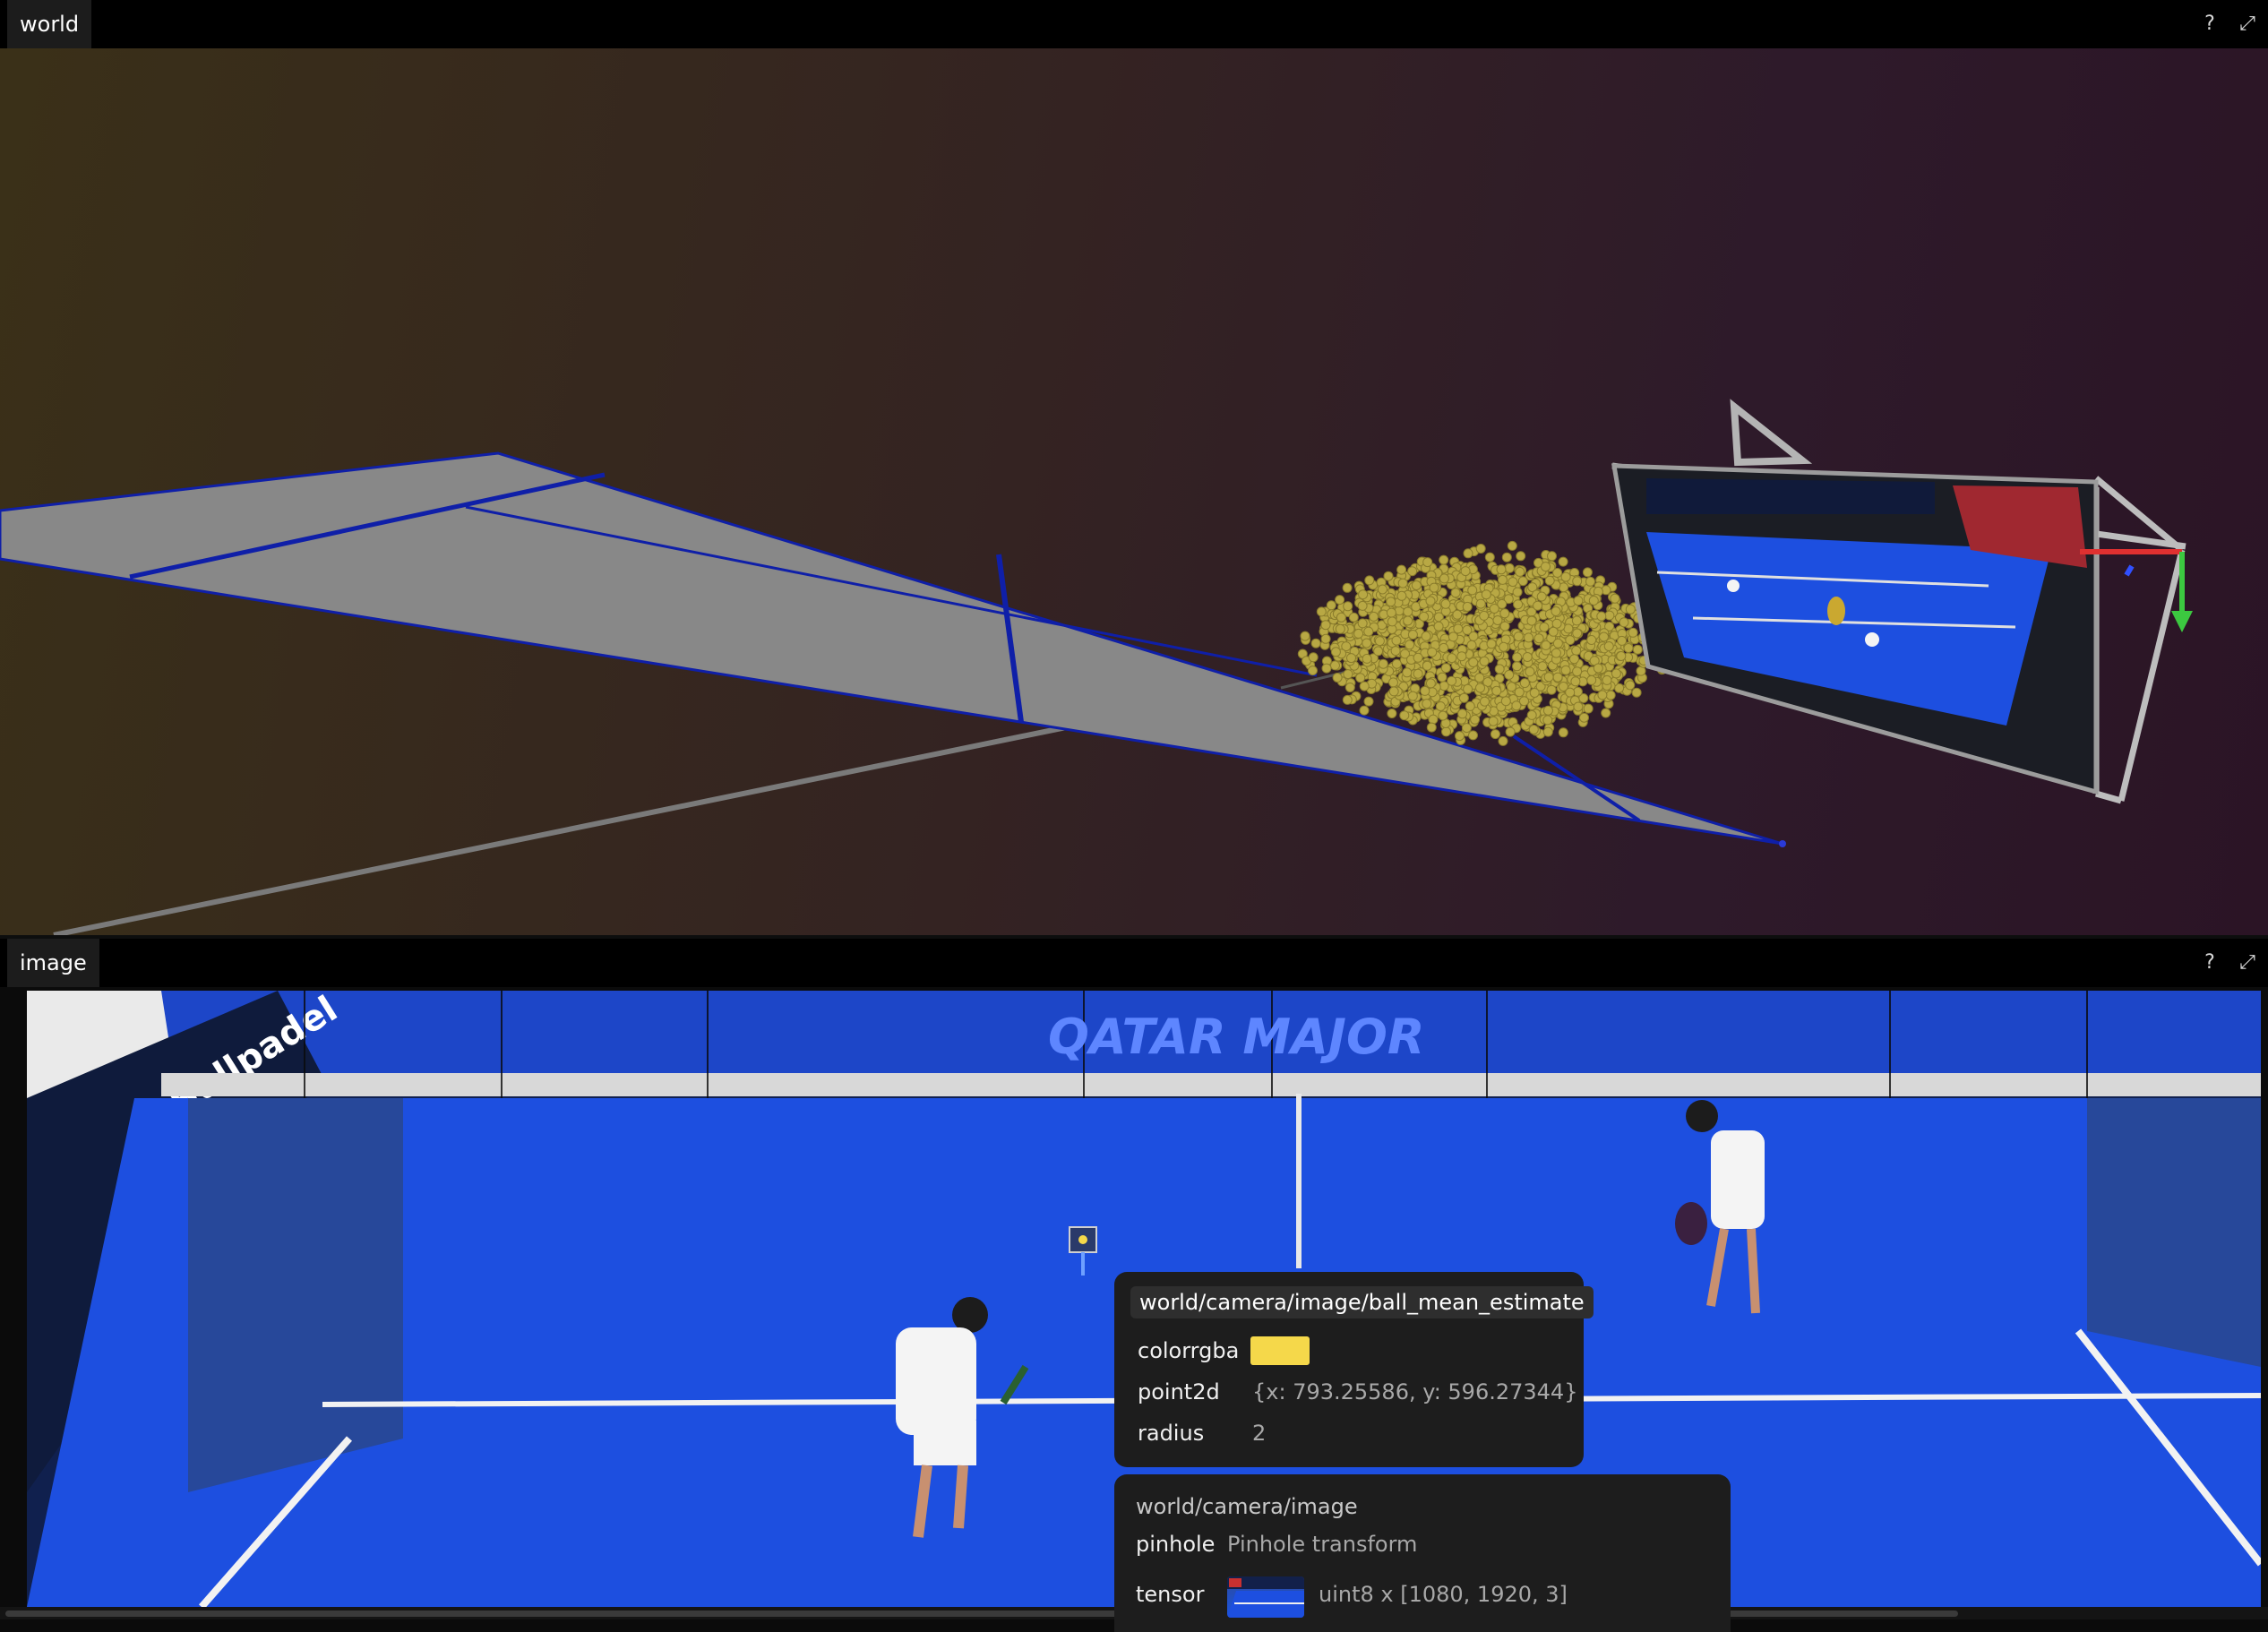  I want to click on ball-estimate-point, so click(1083, 1239).